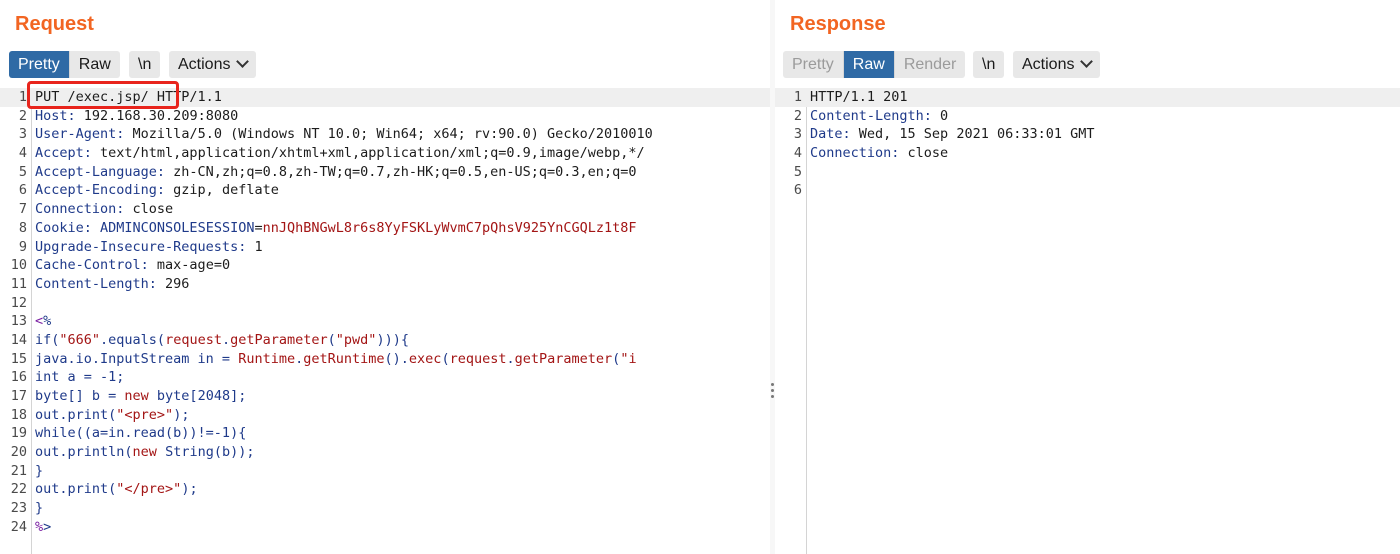 The height and width of the screenshot is (554, 1400). I want to click on code-text: <%, so click(43, 321).